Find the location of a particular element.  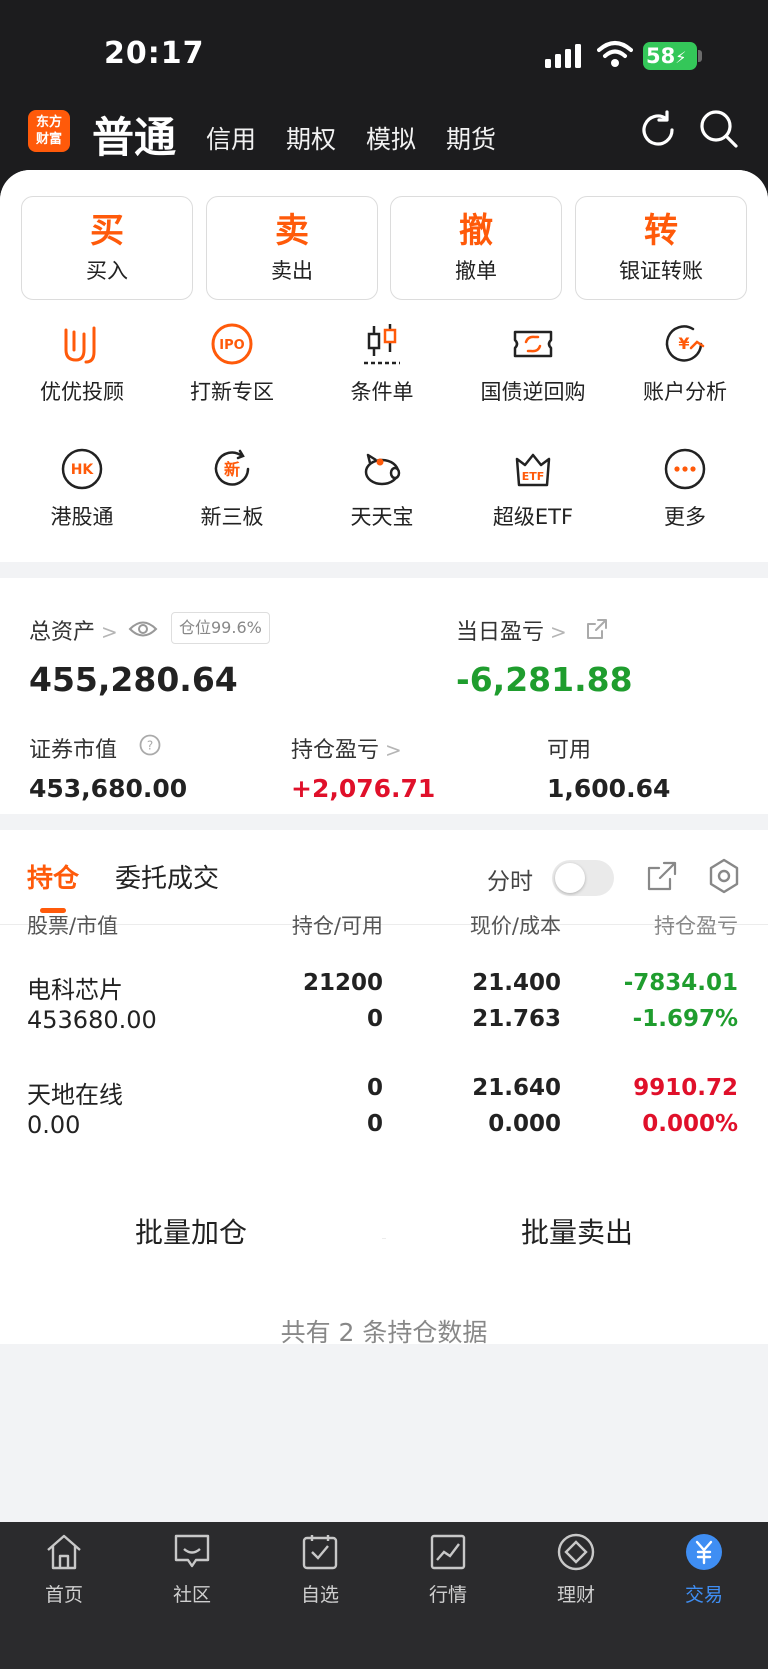

total-assets-link: 总资产 > is located at coordinates (73, 630).